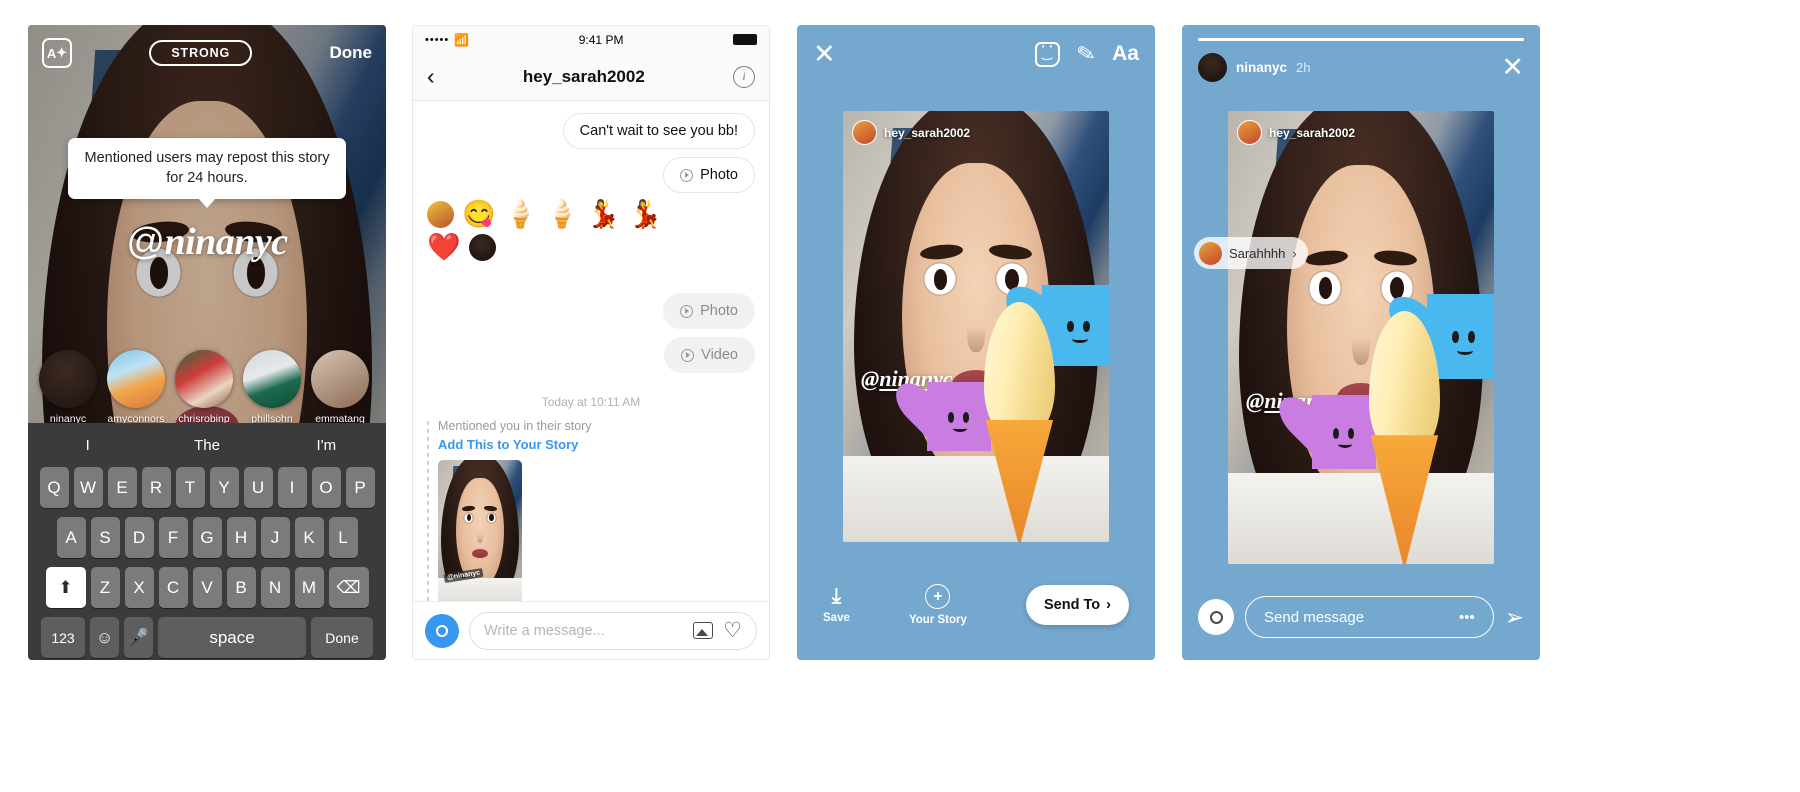 This screenshot has width=1800, height=792. I want to click on suggestion-item: emmatang, so click(340, 387).